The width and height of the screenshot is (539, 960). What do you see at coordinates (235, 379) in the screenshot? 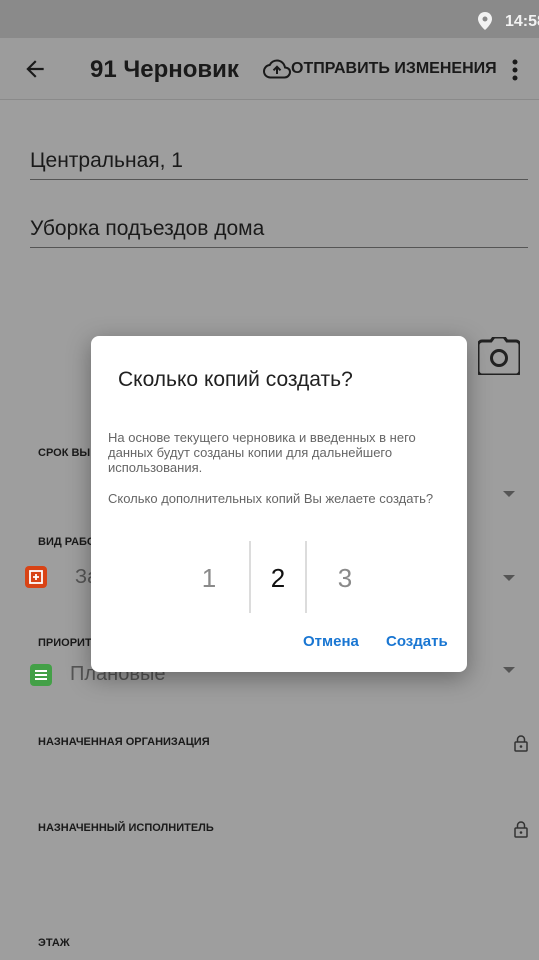
I see `dialog-title: Сколько копий создать?` at bounding box center [235, 379].